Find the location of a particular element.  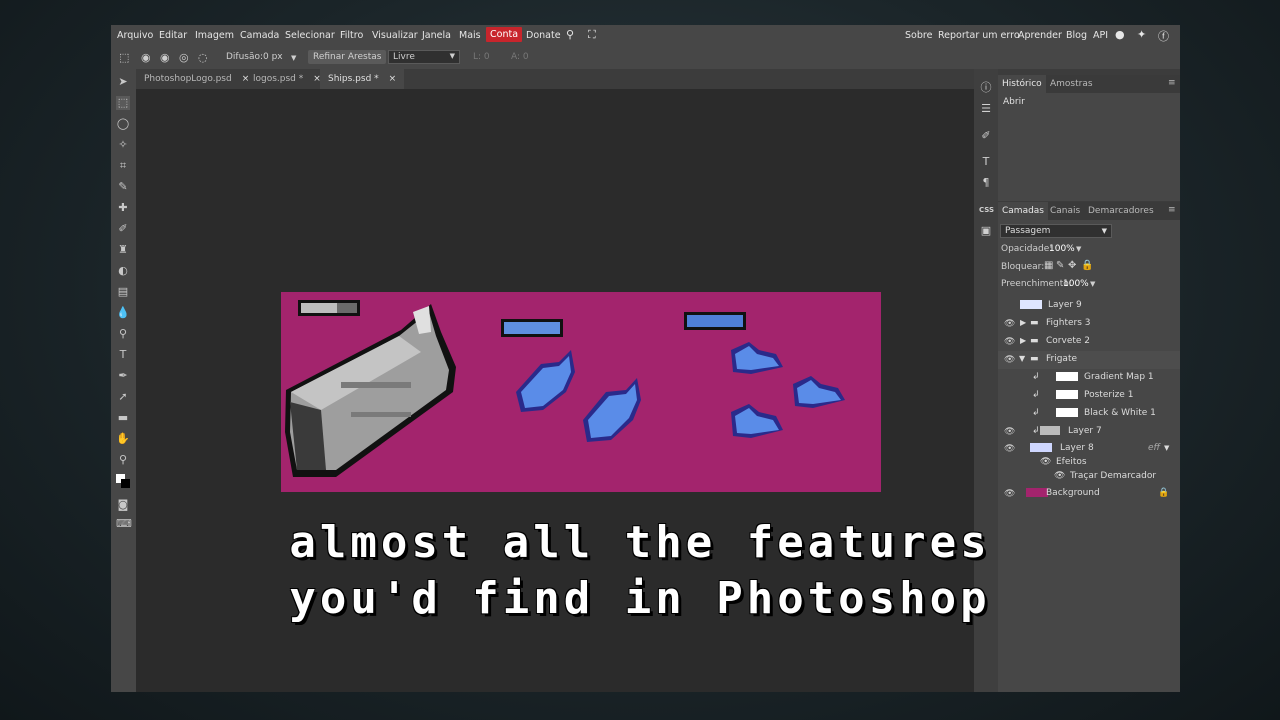

tab-photoshoplogo: PhotoshopLogo.psd × is located at coordinates (196, 79).